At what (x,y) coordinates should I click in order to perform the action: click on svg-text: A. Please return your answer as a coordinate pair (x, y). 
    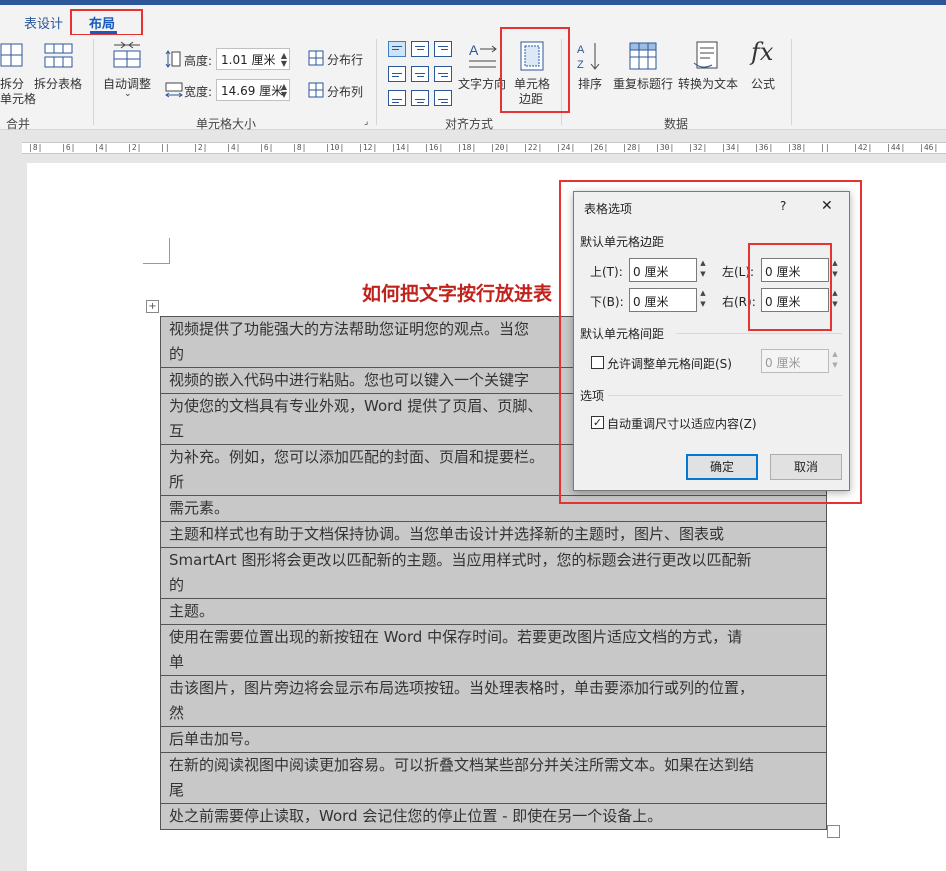
    Looking at the image, I should click on (581, 50).